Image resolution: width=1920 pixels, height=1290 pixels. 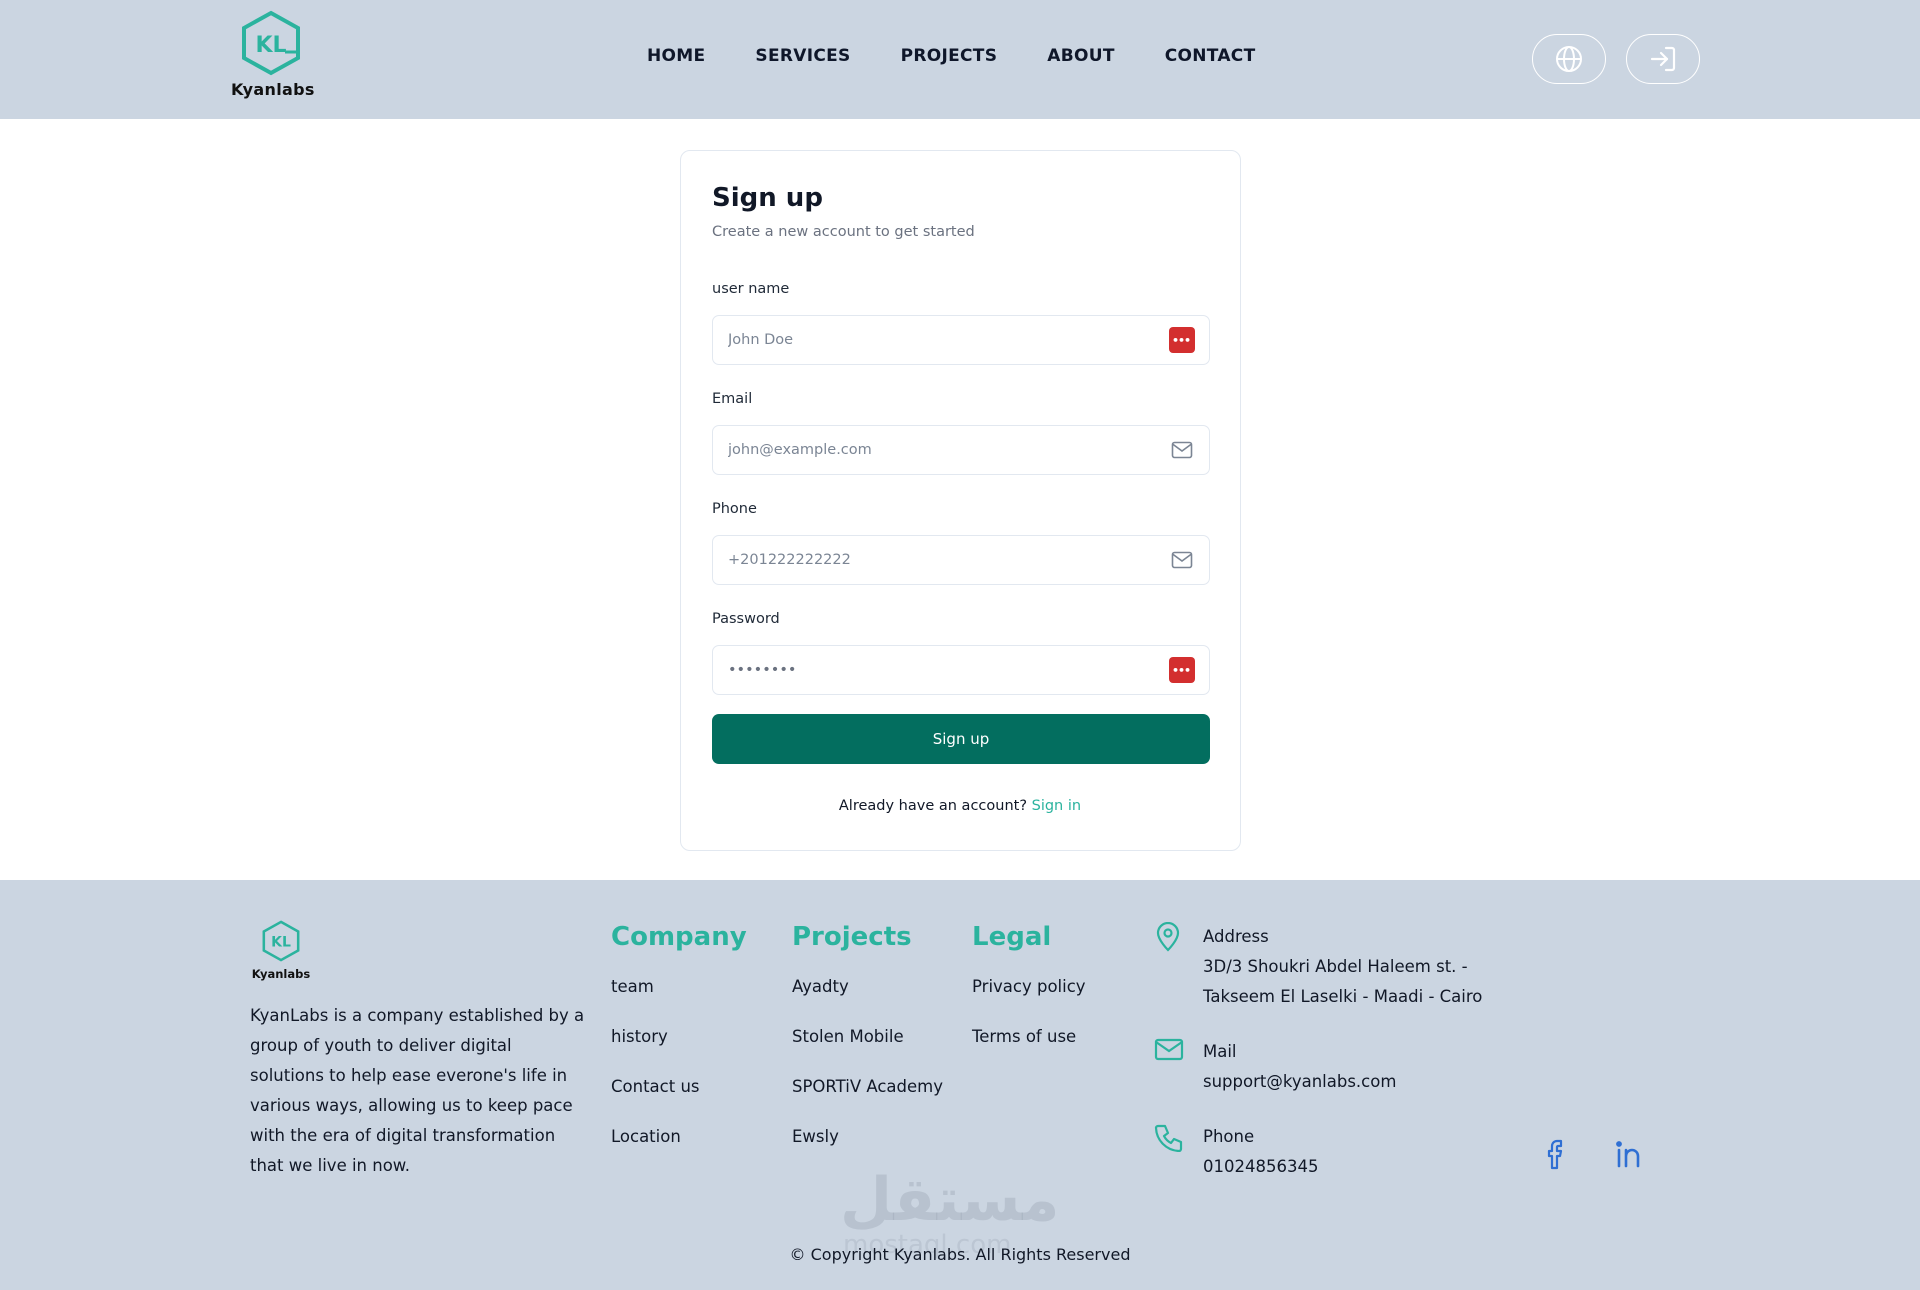 I want to click on already-text: Already have an account?, so click(x=933, y=806).